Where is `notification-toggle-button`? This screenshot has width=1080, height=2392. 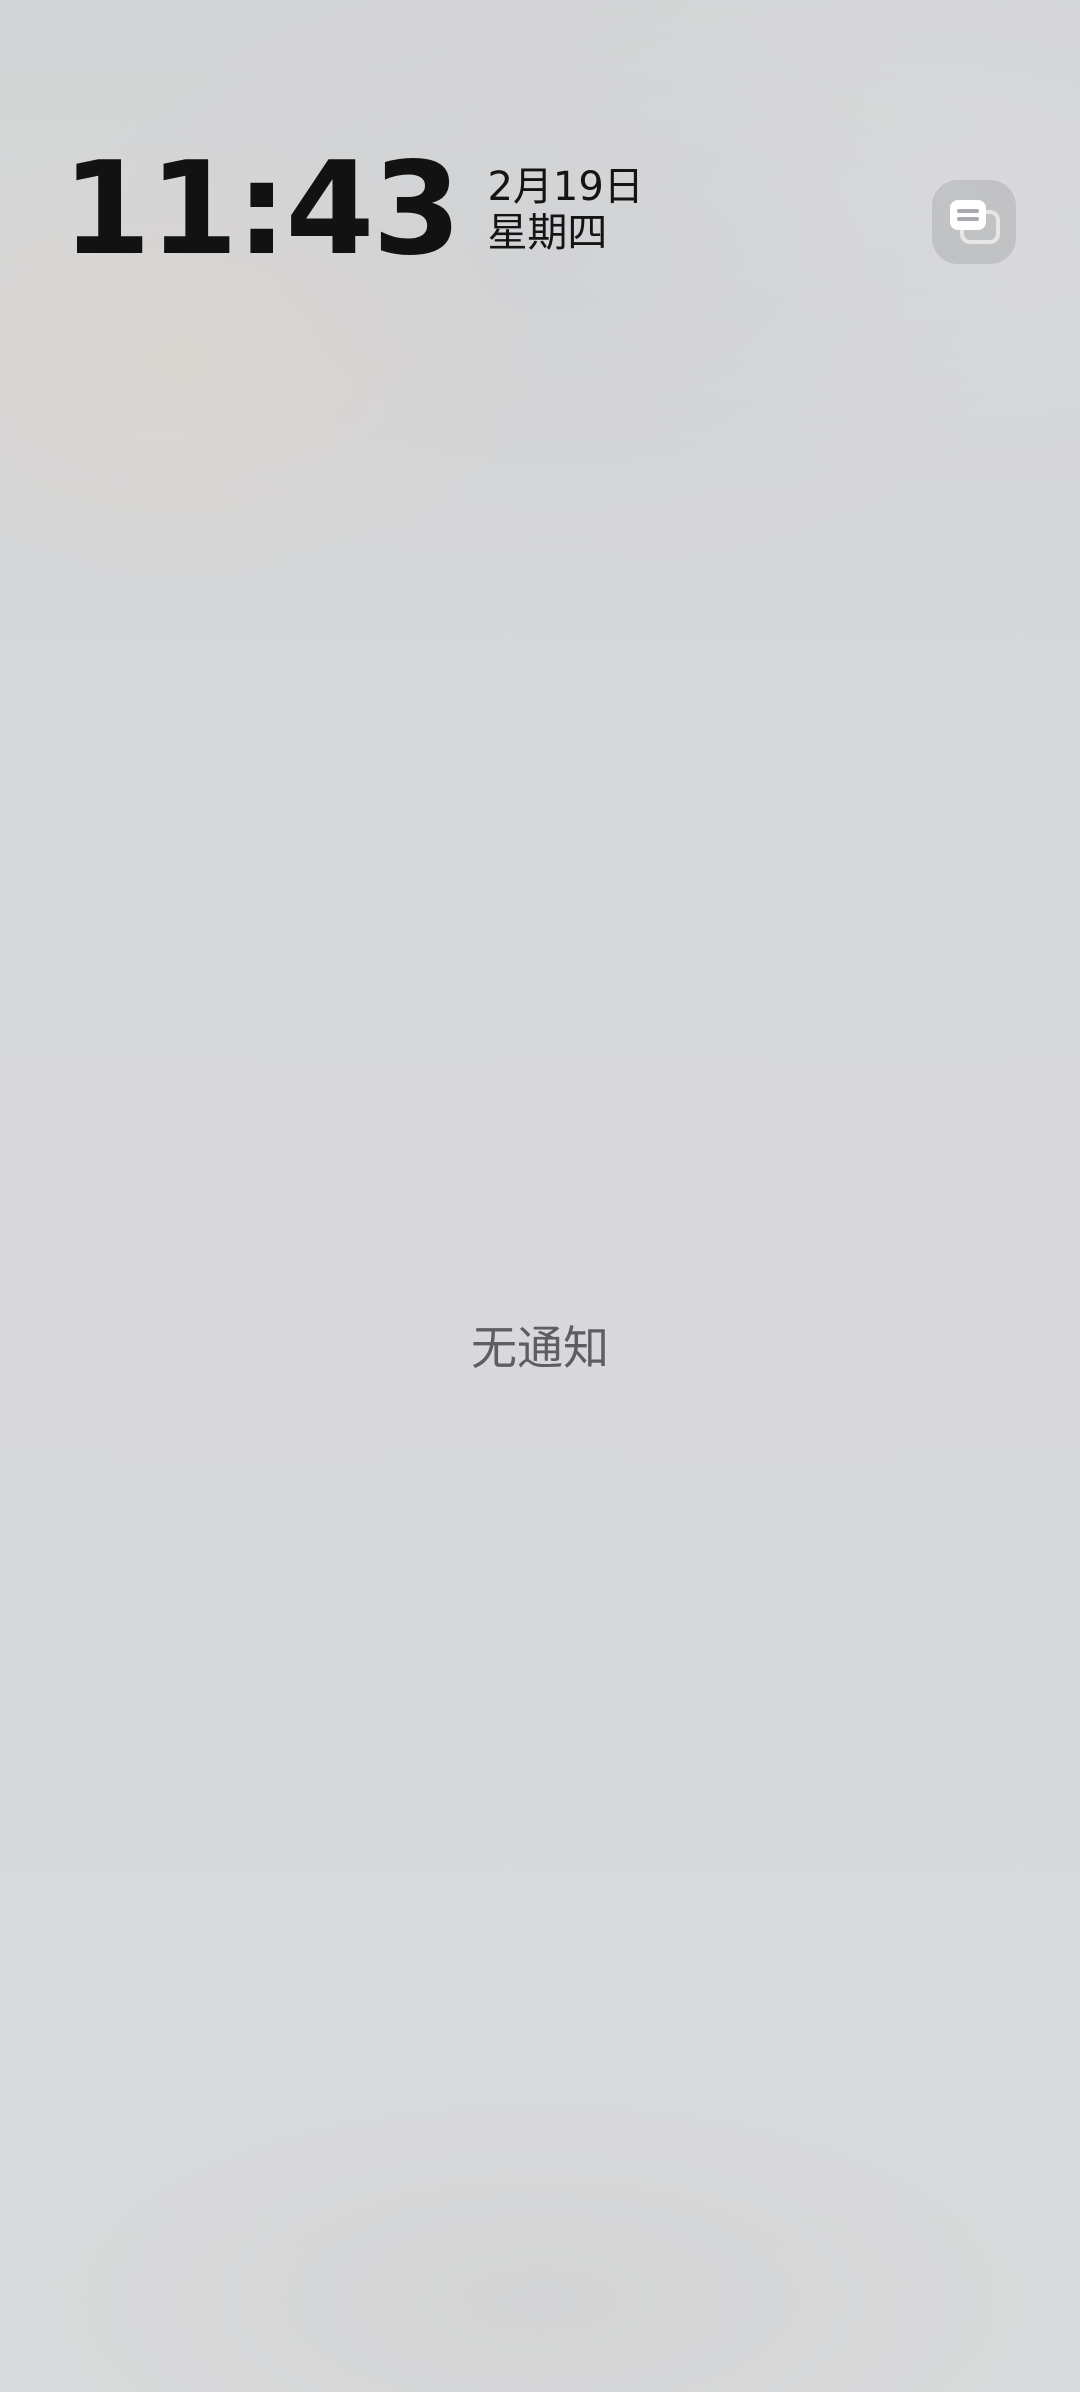
notification-toggle-button is located at coordinates (974, 222).